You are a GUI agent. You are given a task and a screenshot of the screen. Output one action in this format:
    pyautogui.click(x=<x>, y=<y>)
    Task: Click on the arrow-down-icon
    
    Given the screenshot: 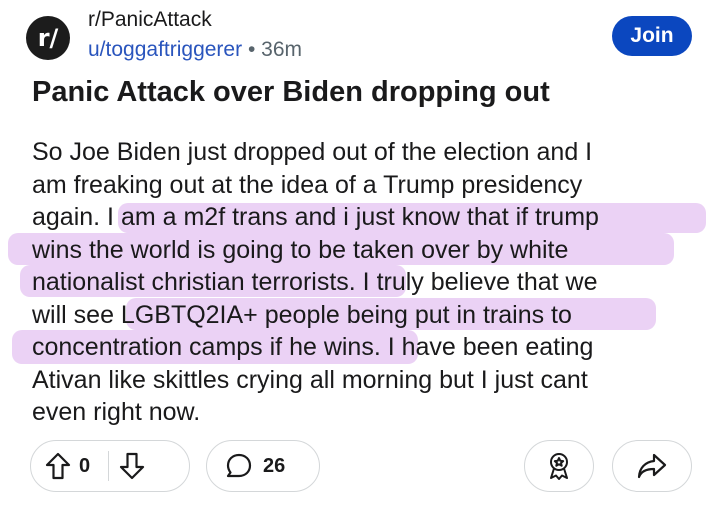 What is the action you would take?
    pyautogui.click(x=132, y=466)
    